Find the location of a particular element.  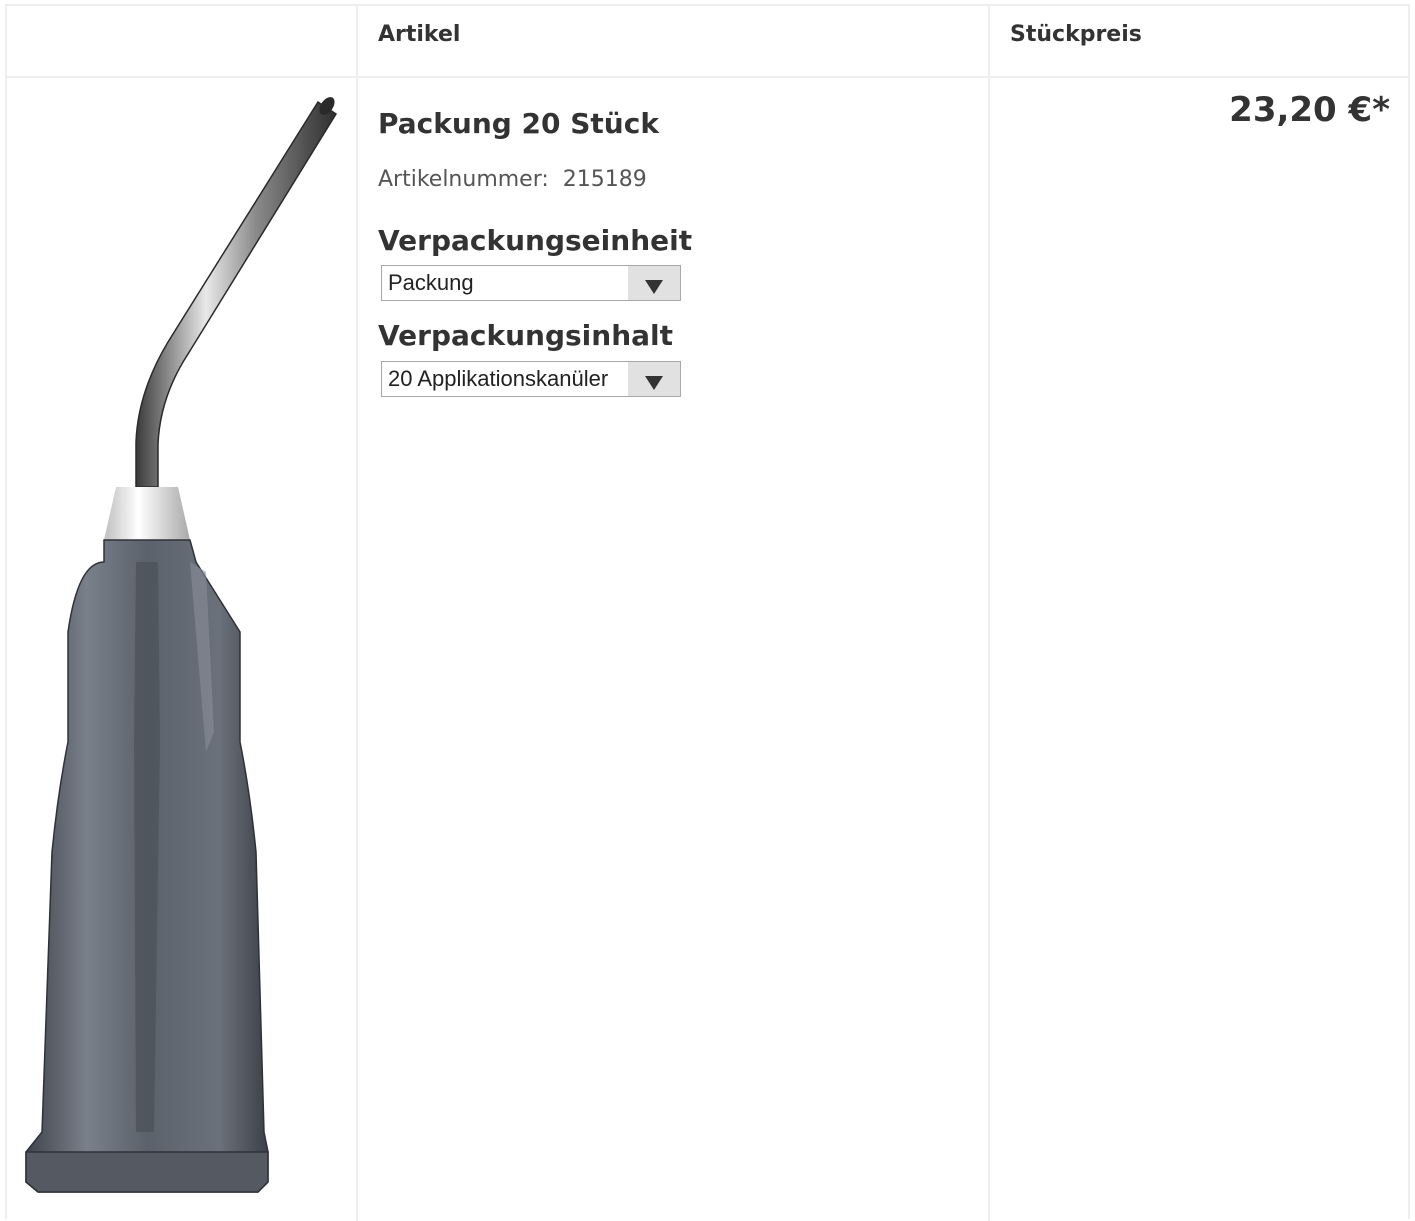

packaging-content-label: Verpackungsinhalt is located at coordinates (526, 335).